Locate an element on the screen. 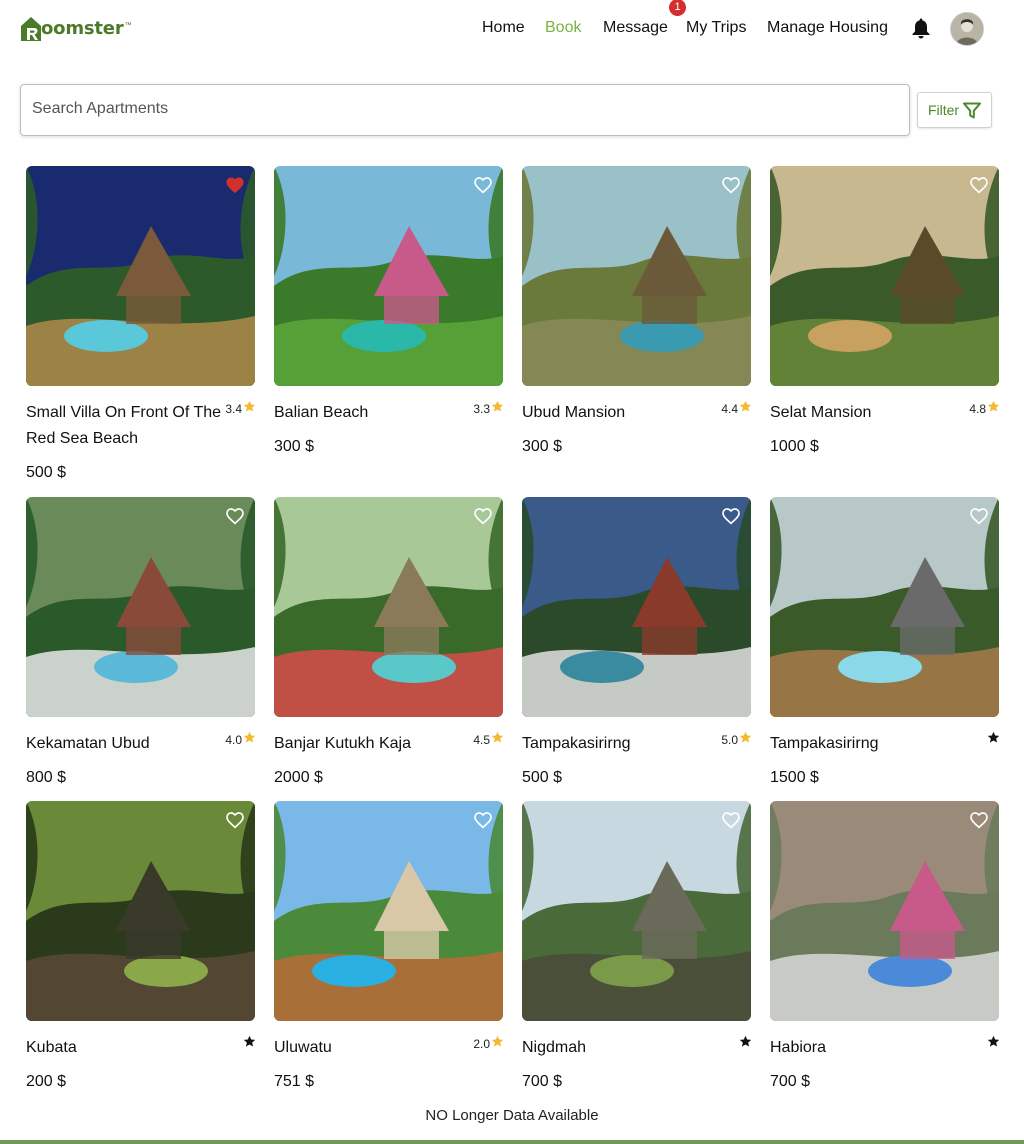 The width and height of the screenshot is (1024, 1144). listing-rating: 2.0 is located at coordinates (488, 1043).